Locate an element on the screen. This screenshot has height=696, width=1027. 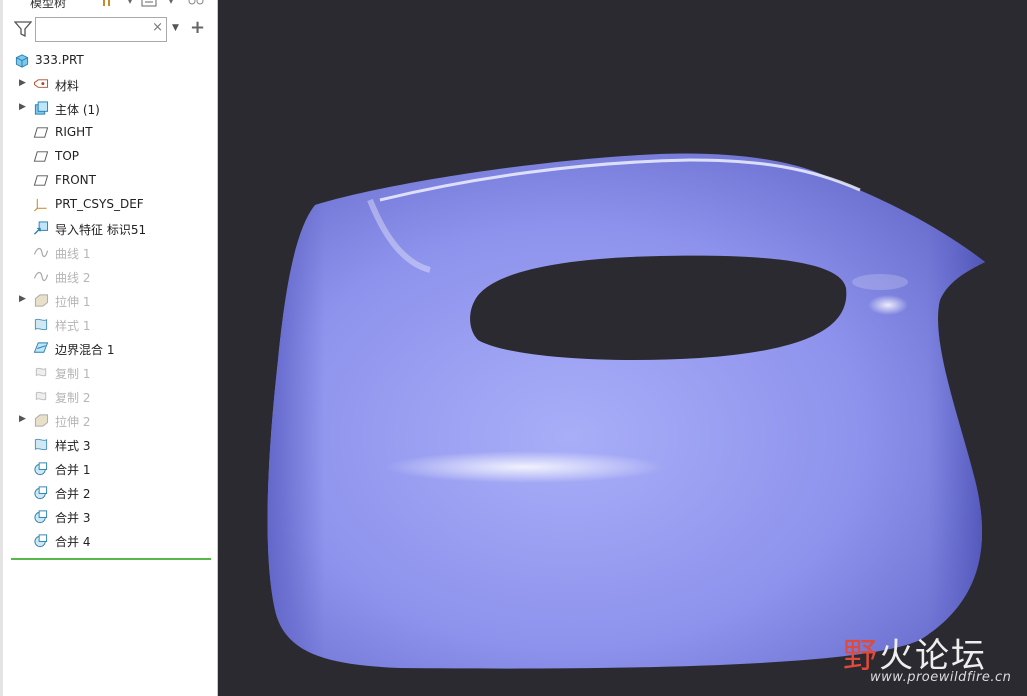
tree-item: 复制 2 is located at coordinates (109, 396).